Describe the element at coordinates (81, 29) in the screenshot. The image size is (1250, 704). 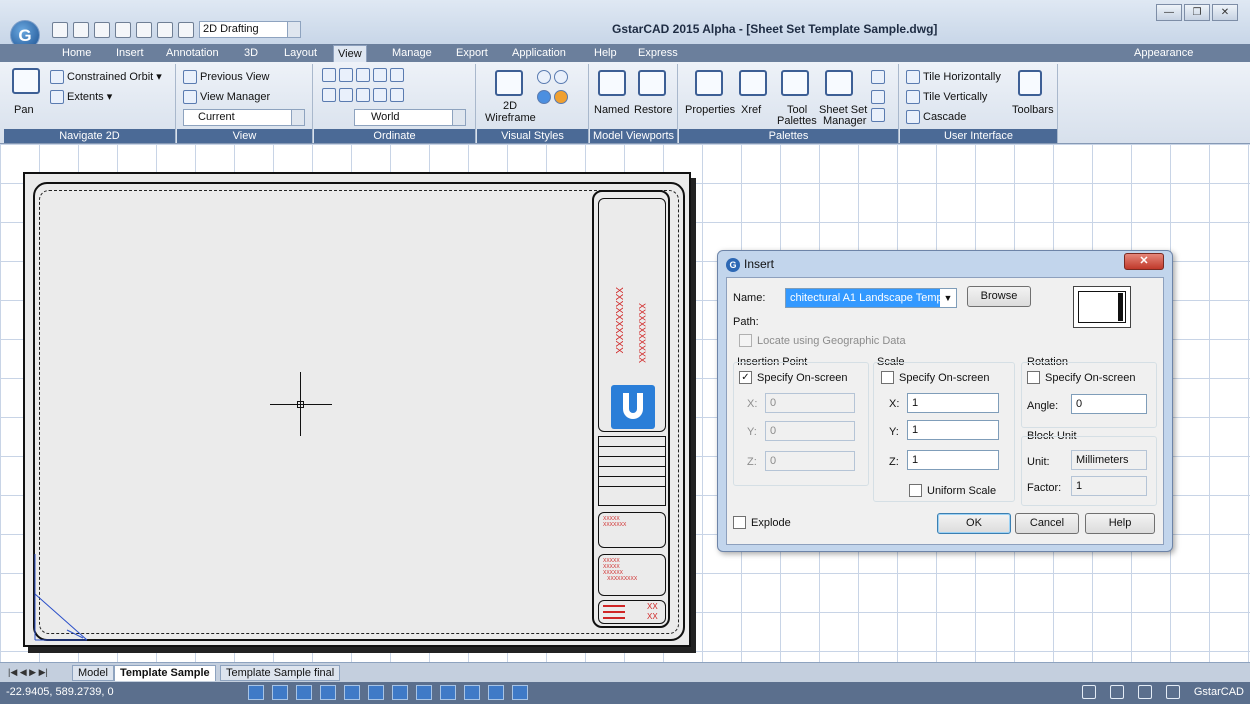
I see `open-icon` at that location.